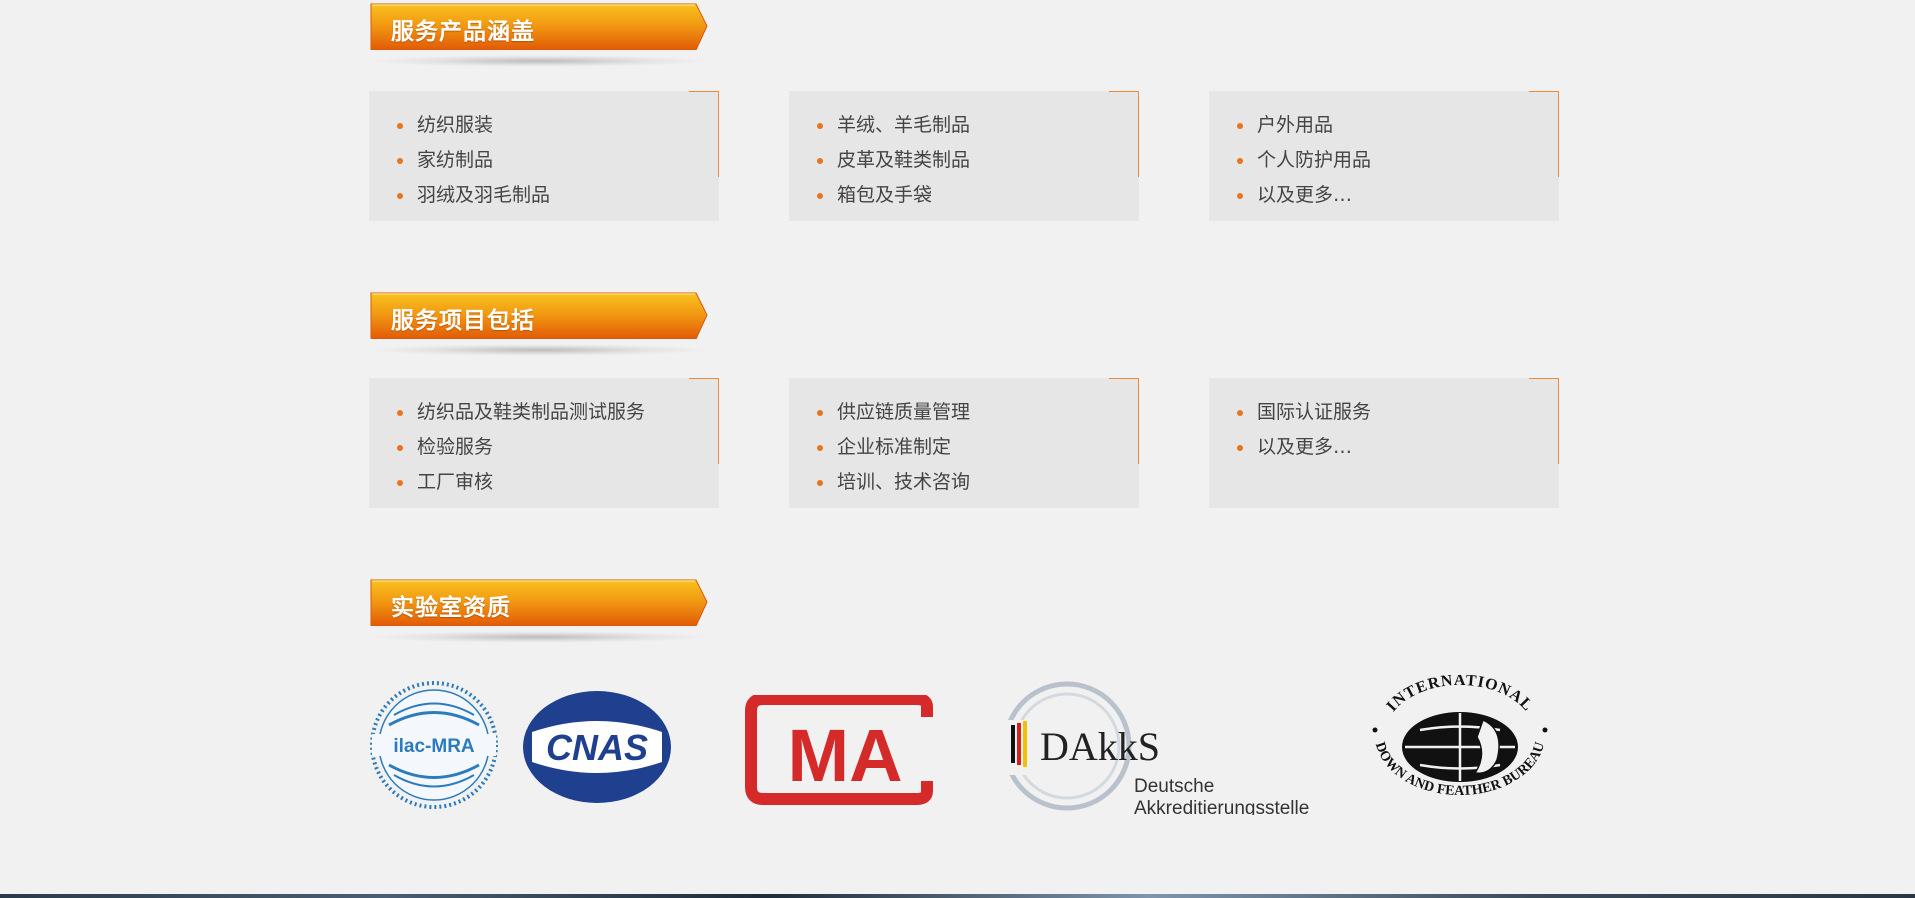 Image resolution: width=1915 pixels, height=898 pixels. I want to click on list-item: 羊绒、羊毛制品, so click(893, 125).